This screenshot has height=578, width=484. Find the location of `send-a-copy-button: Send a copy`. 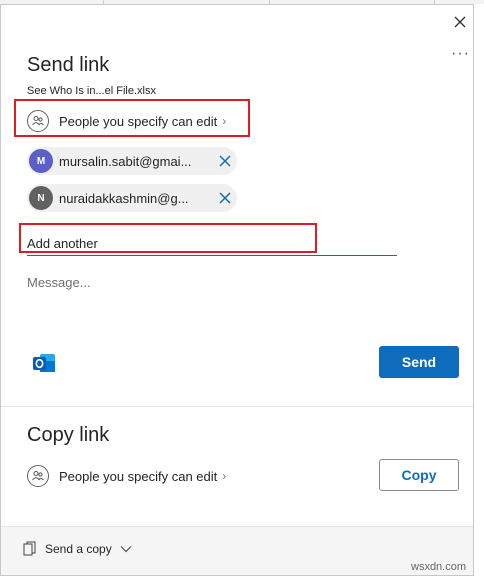

send-a-copy-button: Send a copy is located at coordinates (77, 549).